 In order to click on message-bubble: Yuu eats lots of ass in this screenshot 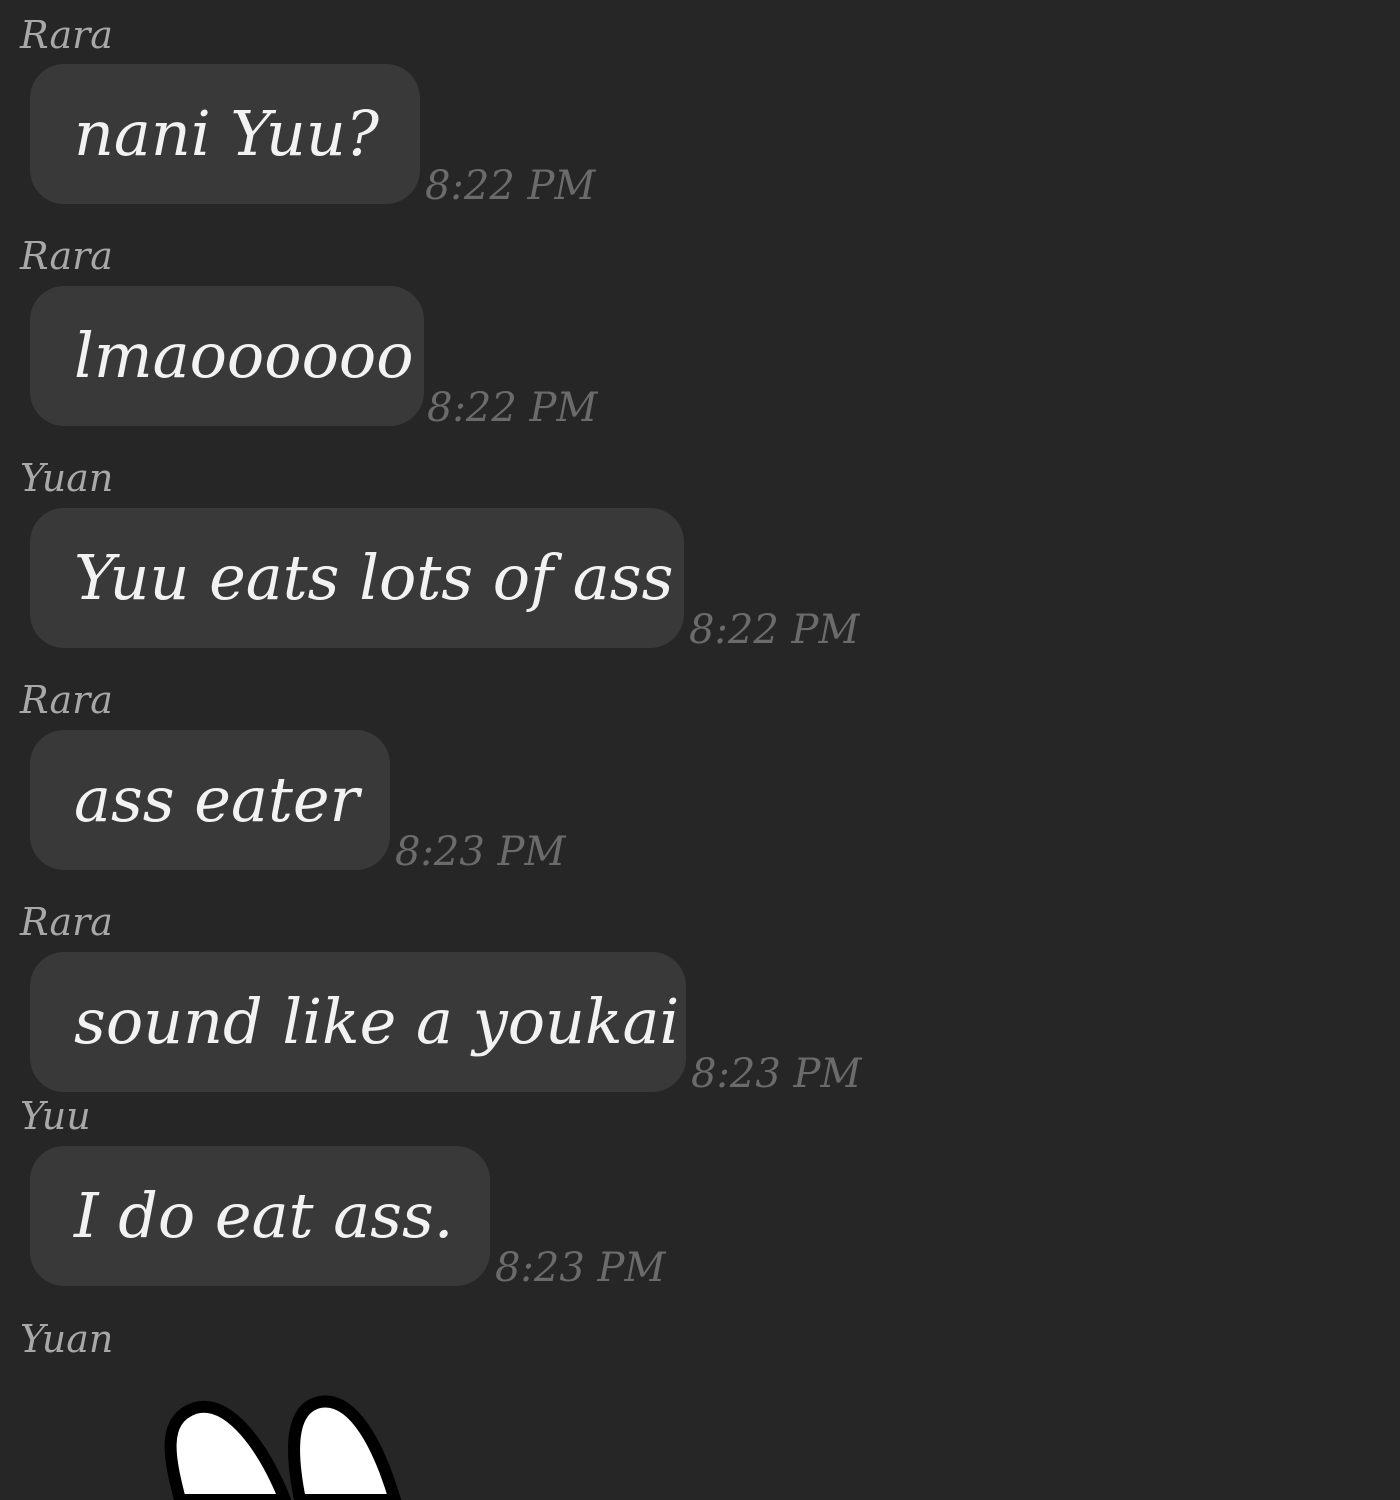, I will do `click(357, 578)`.